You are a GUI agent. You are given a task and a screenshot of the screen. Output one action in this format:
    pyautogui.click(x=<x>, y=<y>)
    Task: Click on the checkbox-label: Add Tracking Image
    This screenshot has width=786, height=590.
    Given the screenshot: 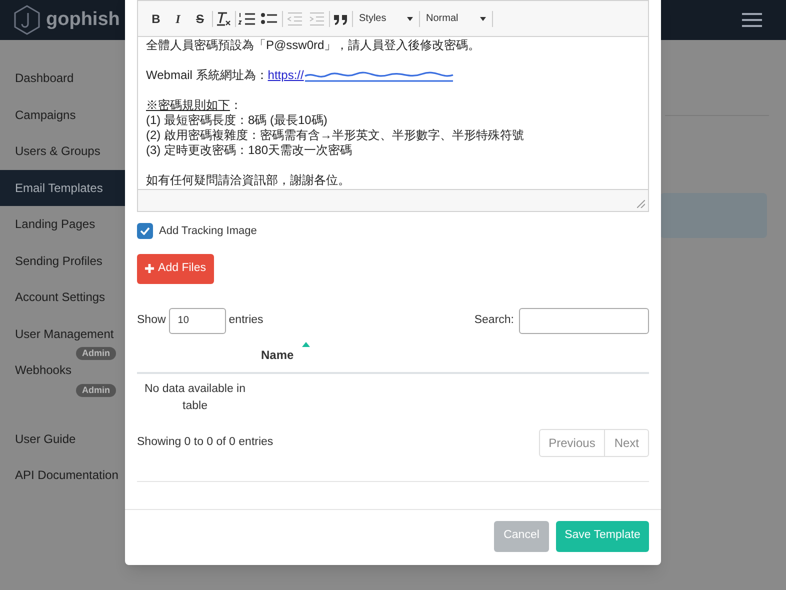 What is the action you would take?
    pyautogui.click(x=208, y=231)
    